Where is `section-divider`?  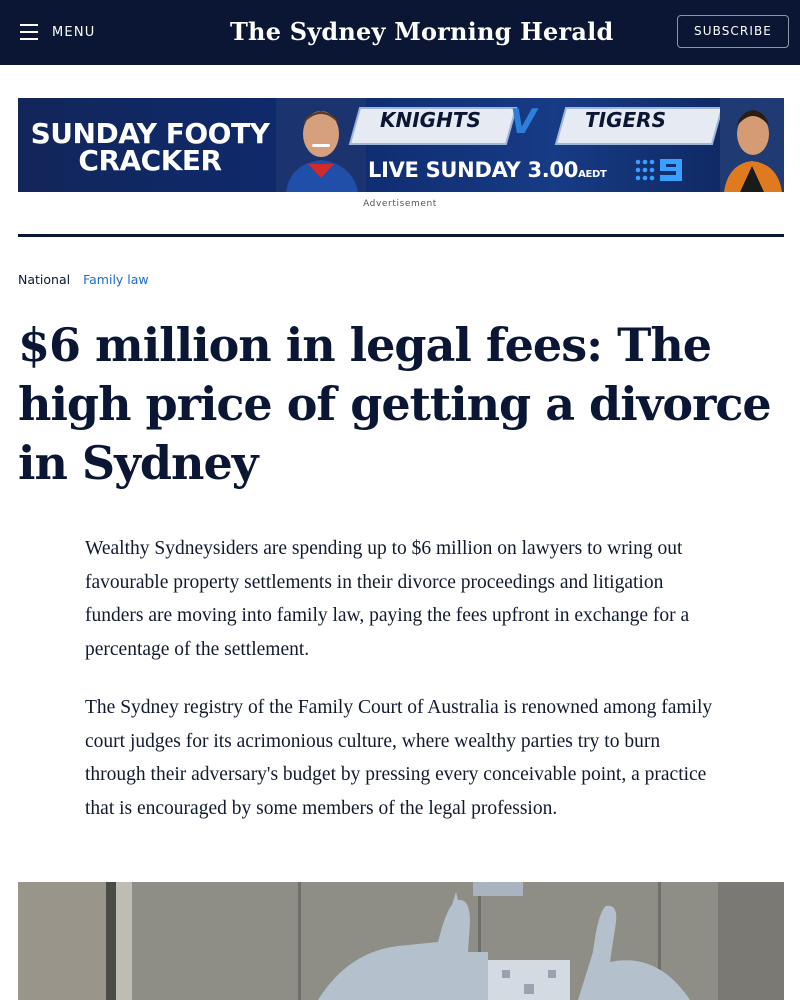 section-divider is located at coordinates (401, 235).